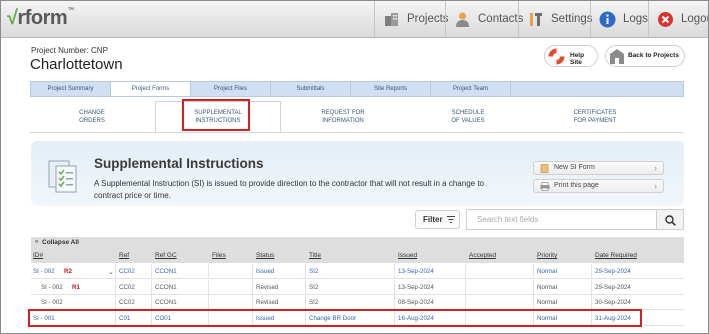 The width and height of the screenshot is (709, 334). What do you see at coordinates (556, 56) in the screenshot?
I see `lifebuoy-icon` at bounding box center [556, 56].